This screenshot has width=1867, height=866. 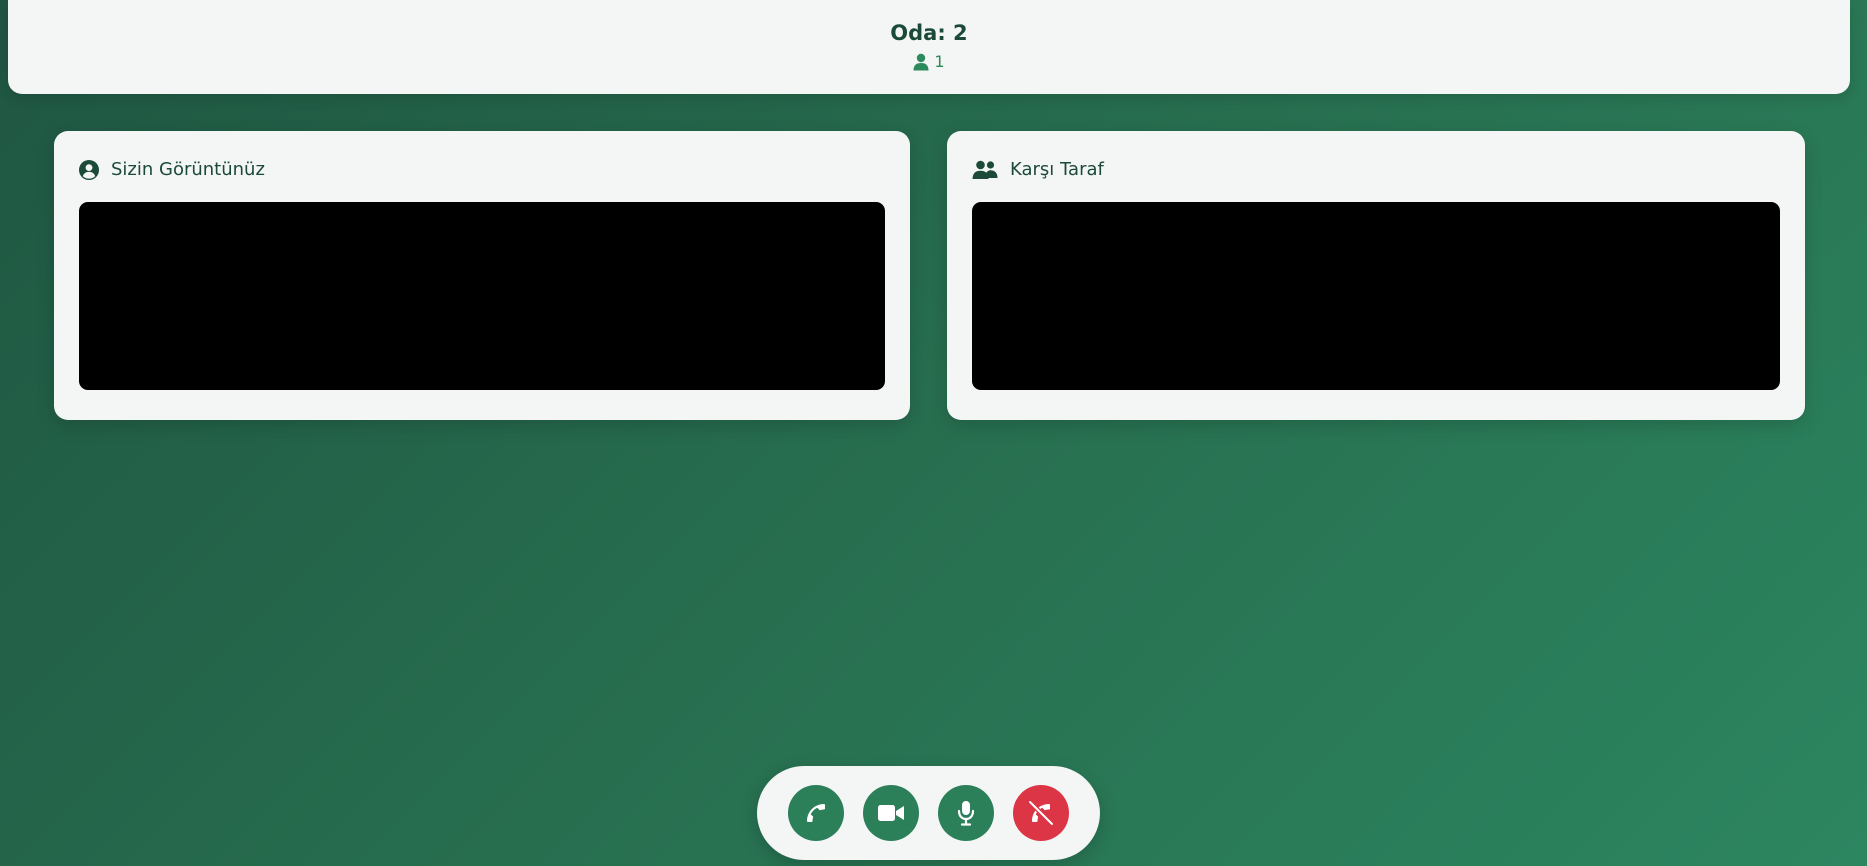 I want to click on room-title: Oda: 2, so click(x=929, y=33).